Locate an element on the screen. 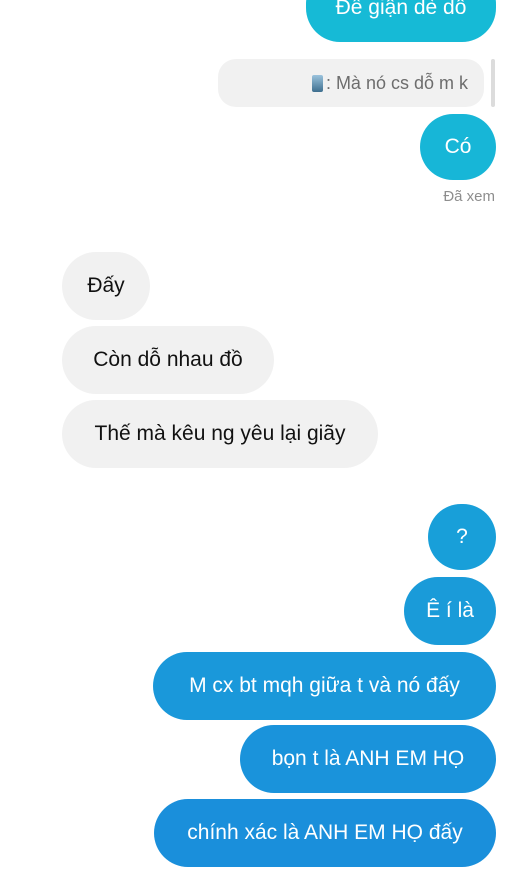 The width and height of the screenshot is (512, 872). incoming-message: Đấy is located at coordinates (106, 286).